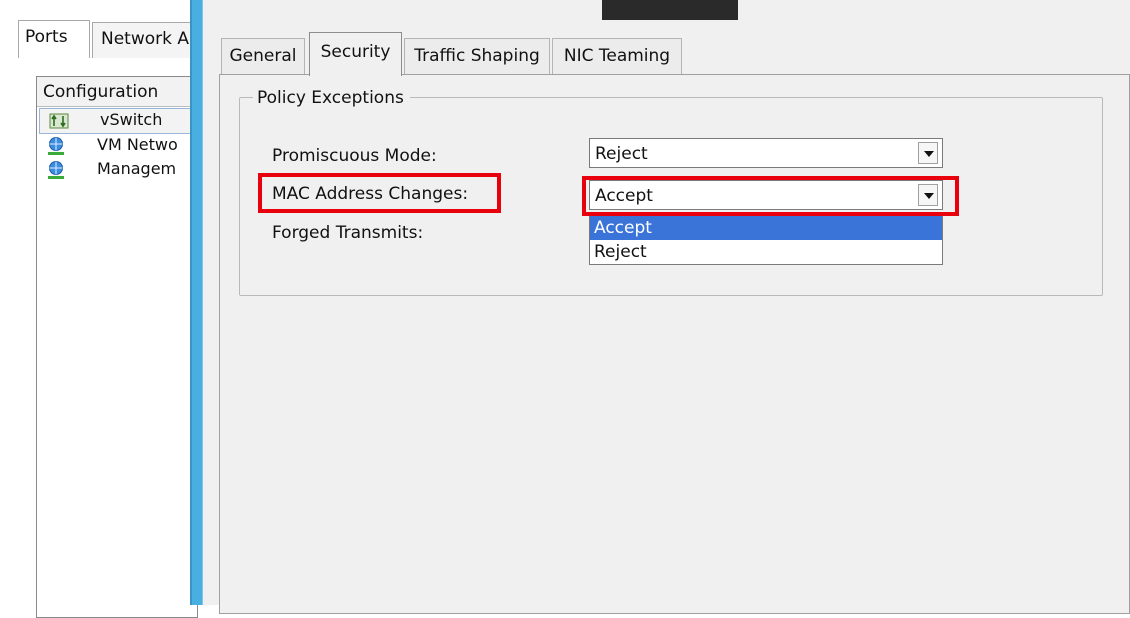 This screenshot has height=618, width=1130. What do you see at coordinates (766, 153) in the screenshot?
I see `promiscuous-mode-select: Reject` at bounding box center [766, 153].